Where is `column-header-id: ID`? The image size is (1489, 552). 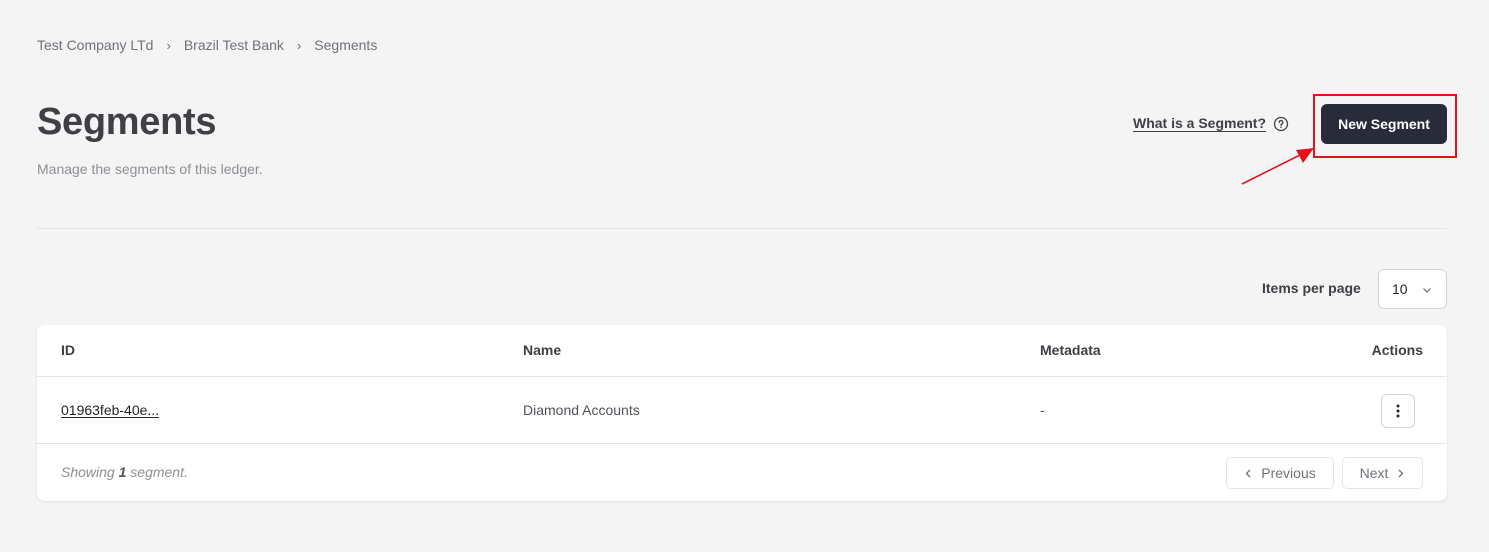 column-header-id: ID is located at coordinates (68, 350).